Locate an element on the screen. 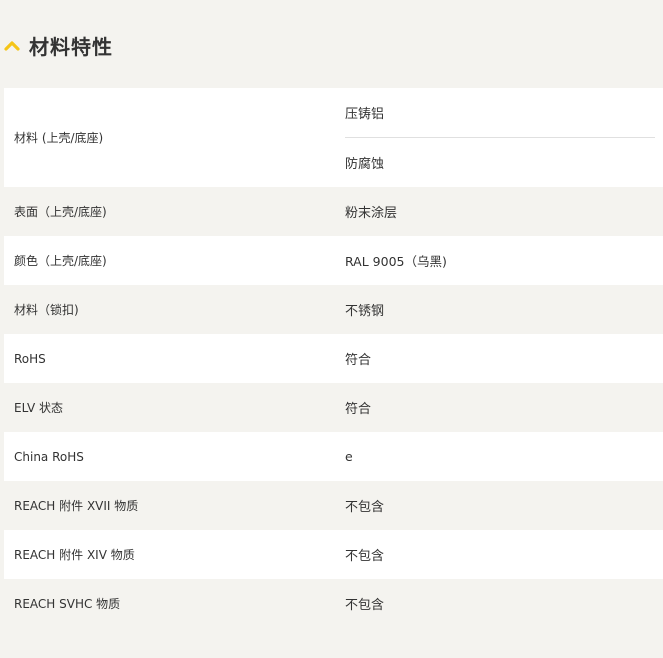  row-value: 压铸铝 is located at coordinates (365, 114).